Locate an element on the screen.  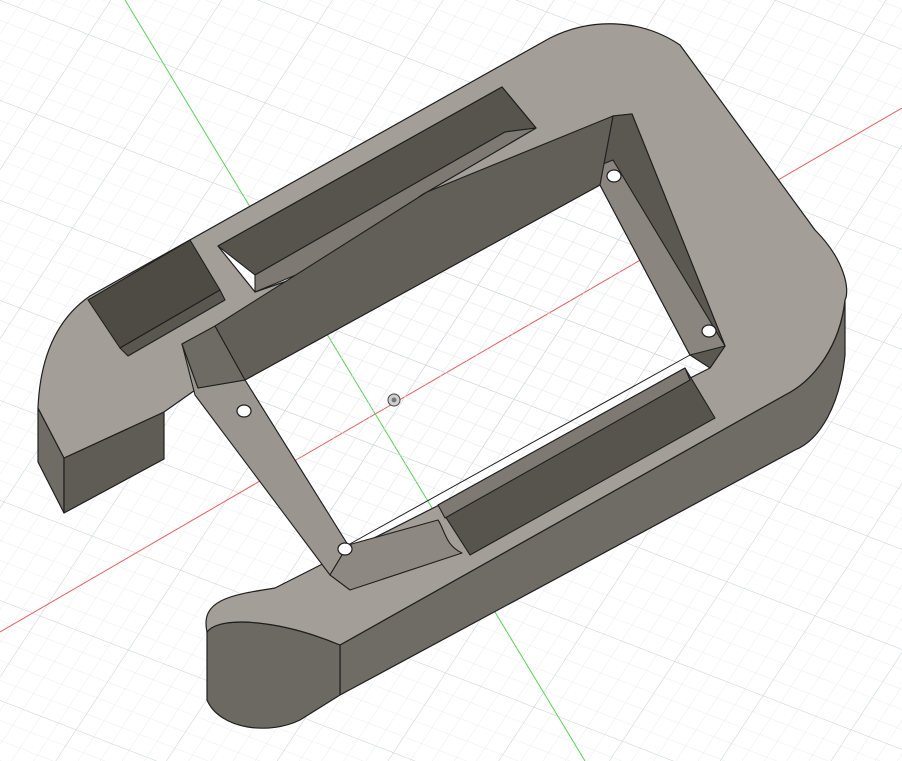
origin-marker-icon is located at coordinates (394, 400).